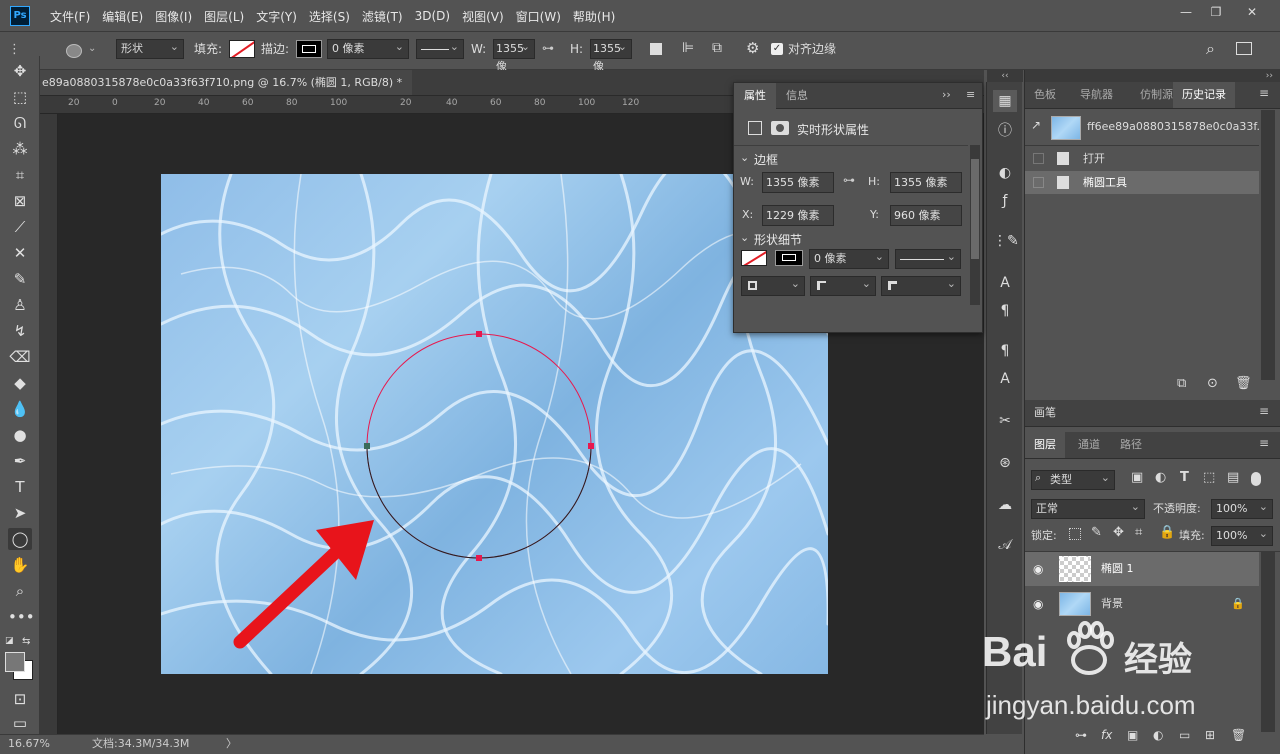  Describe the element at coordinates (1073, 479) in the screenshot. I see `layer-filter-select: 类型` at that location.